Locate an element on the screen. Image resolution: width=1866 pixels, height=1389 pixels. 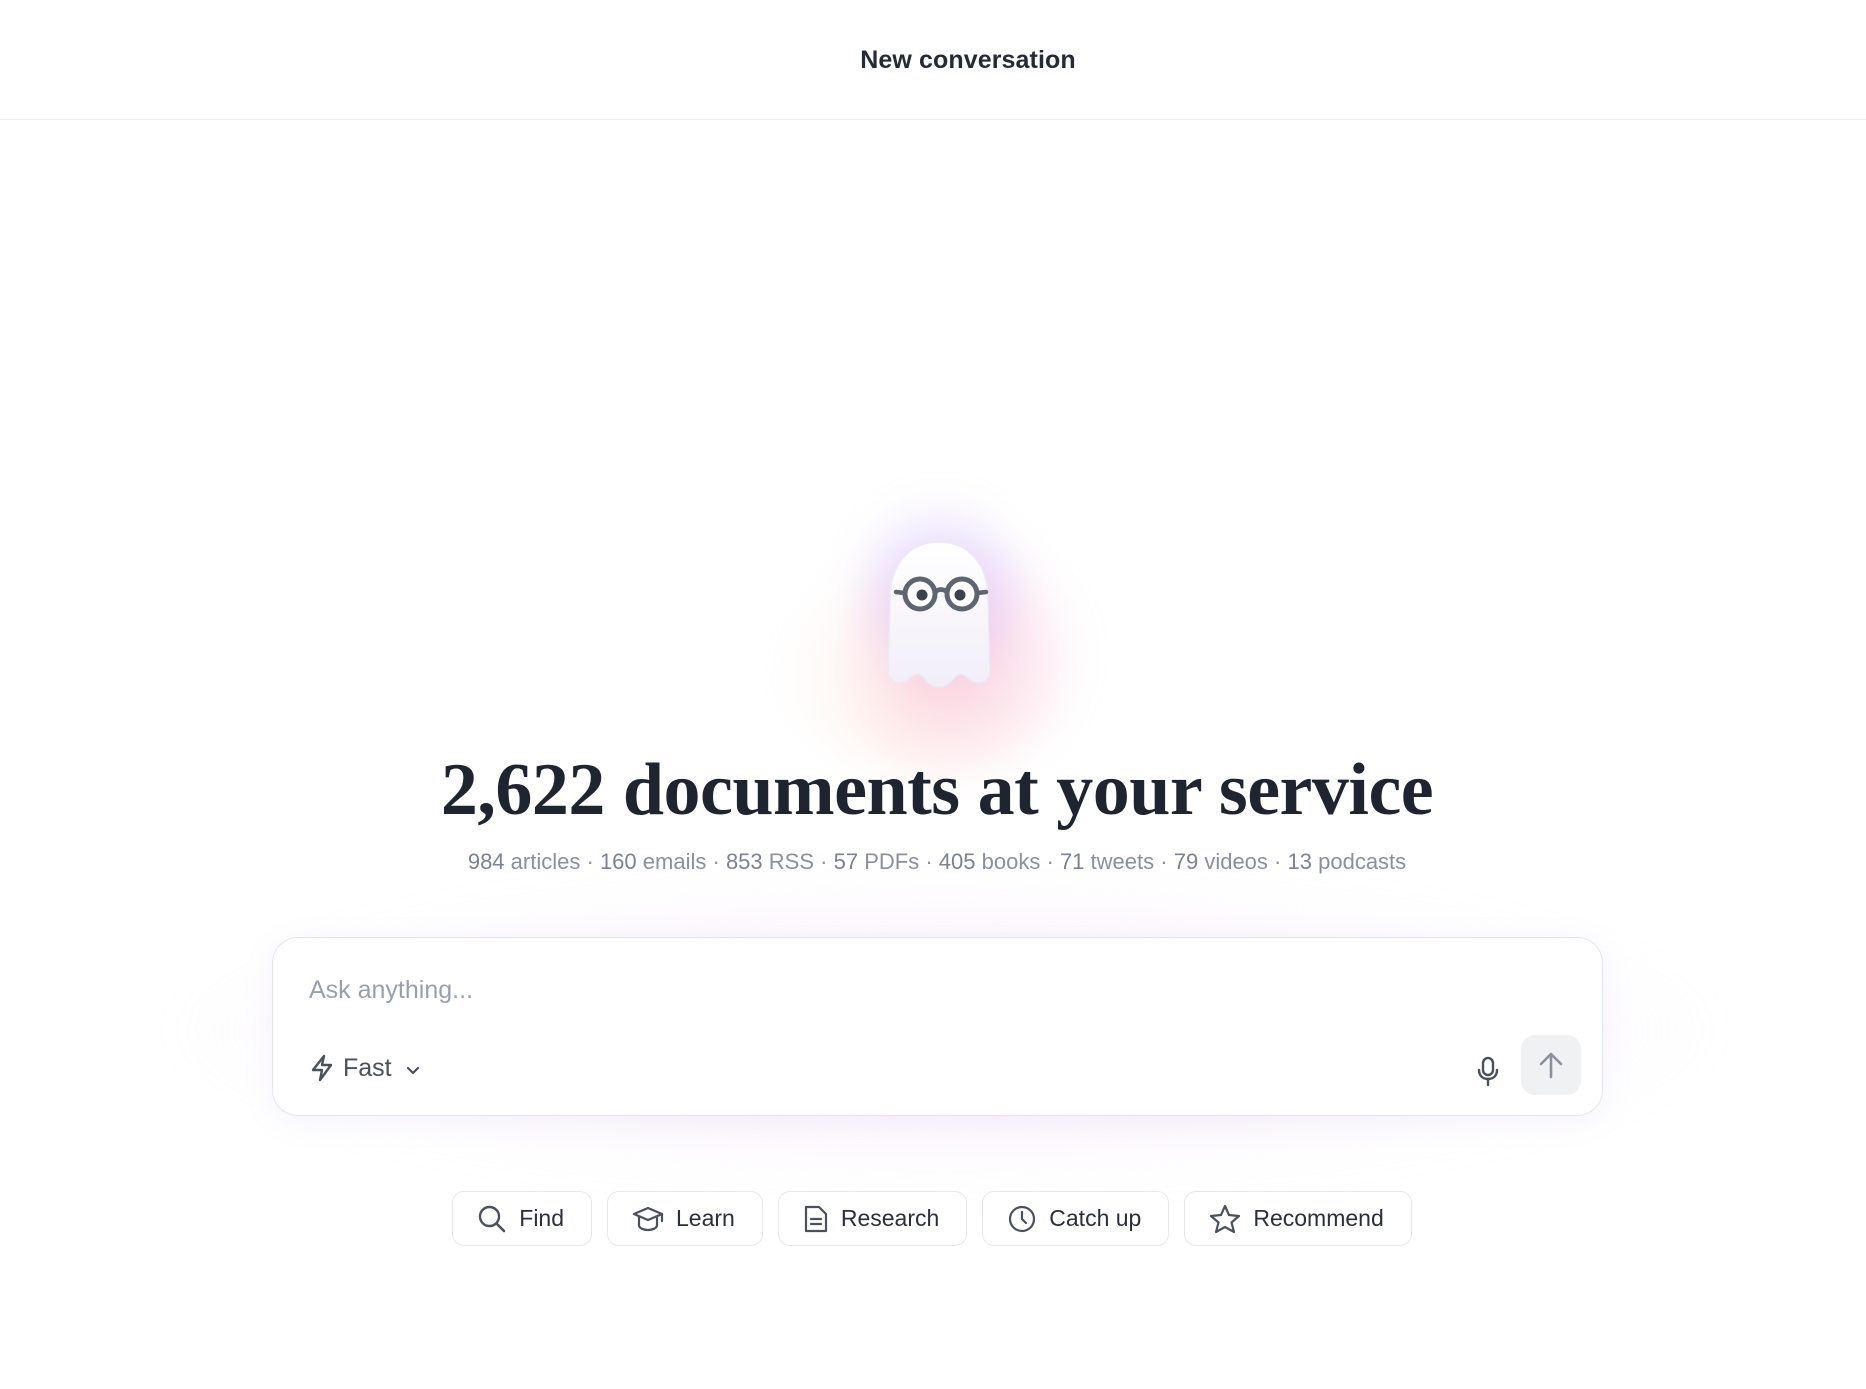
stat-count: 405 is located at coordinates (957, 861).